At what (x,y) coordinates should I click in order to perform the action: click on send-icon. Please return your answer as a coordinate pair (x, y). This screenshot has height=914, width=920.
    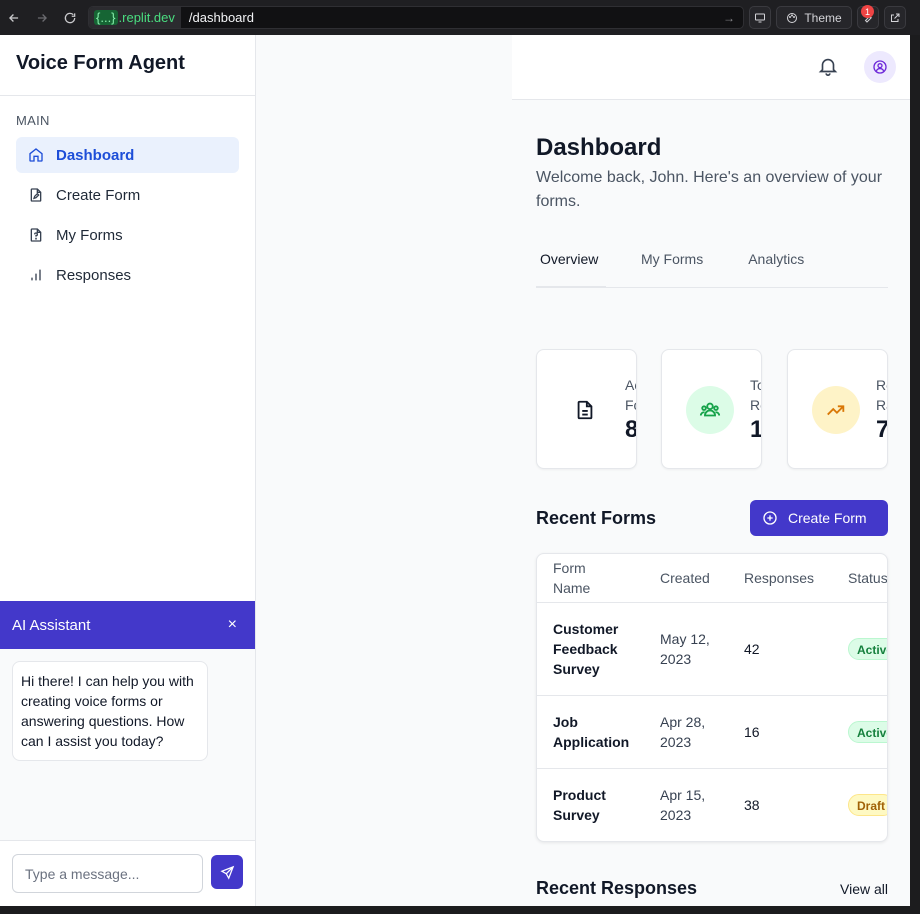
    Looking at the image, I should click on (226, 872).